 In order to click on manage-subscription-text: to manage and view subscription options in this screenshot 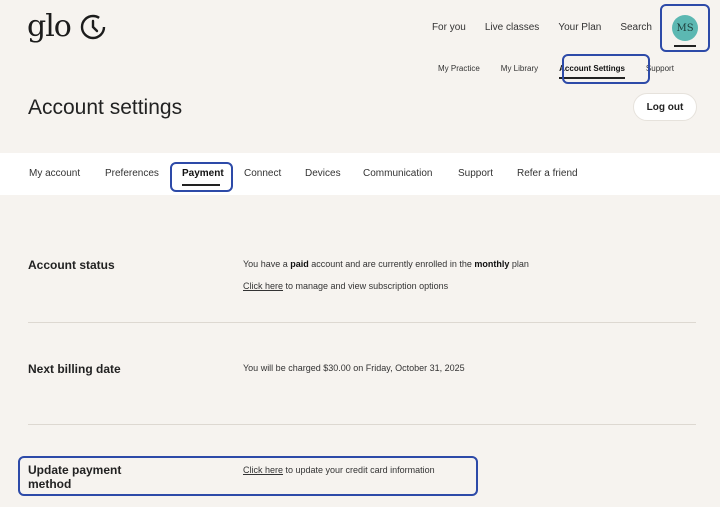, I will do `click(366, 286)`.